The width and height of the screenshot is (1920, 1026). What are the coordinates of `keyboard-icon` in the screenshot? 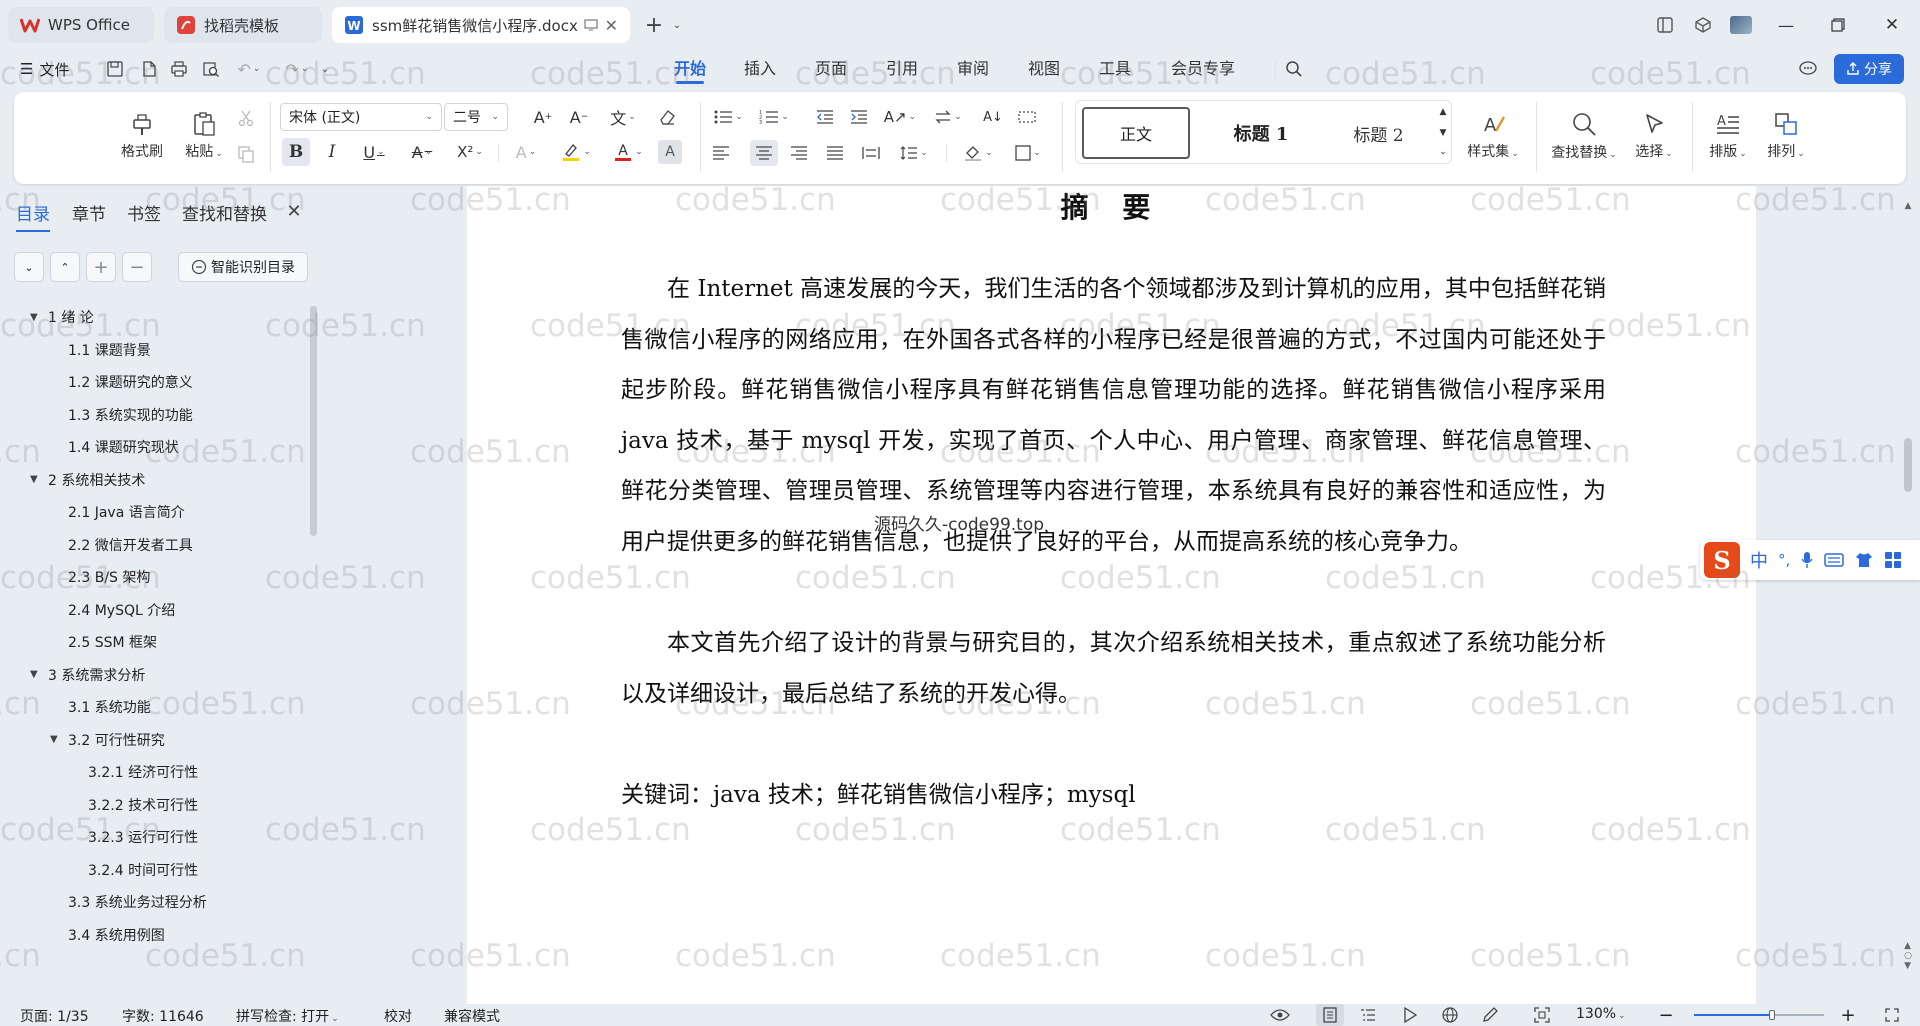 It's located at (1834, 560).